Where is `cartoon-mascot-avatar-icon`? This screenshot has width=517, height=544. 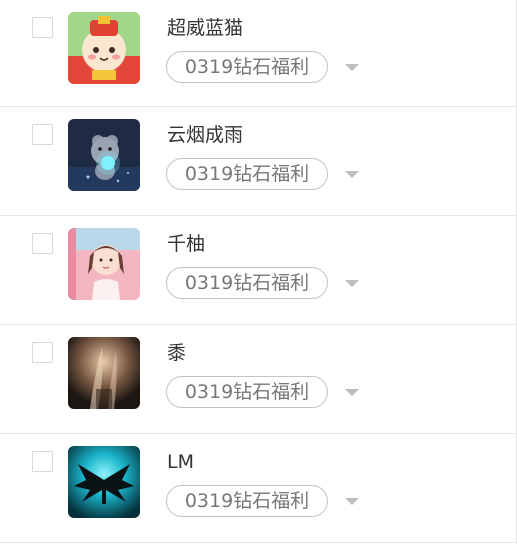 cartoon-mascot-avatar-icon is located at coordinates (104, 48).